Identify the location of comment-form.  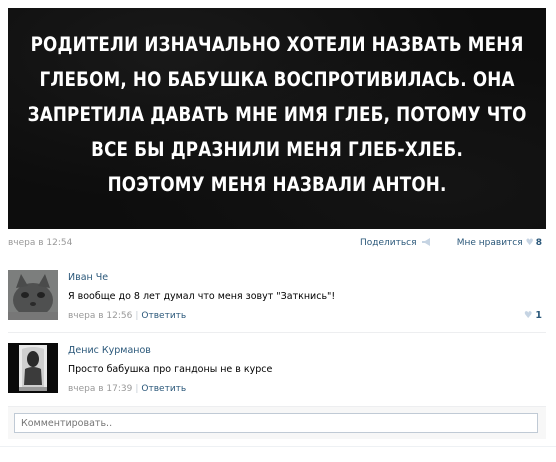
(277, 422).